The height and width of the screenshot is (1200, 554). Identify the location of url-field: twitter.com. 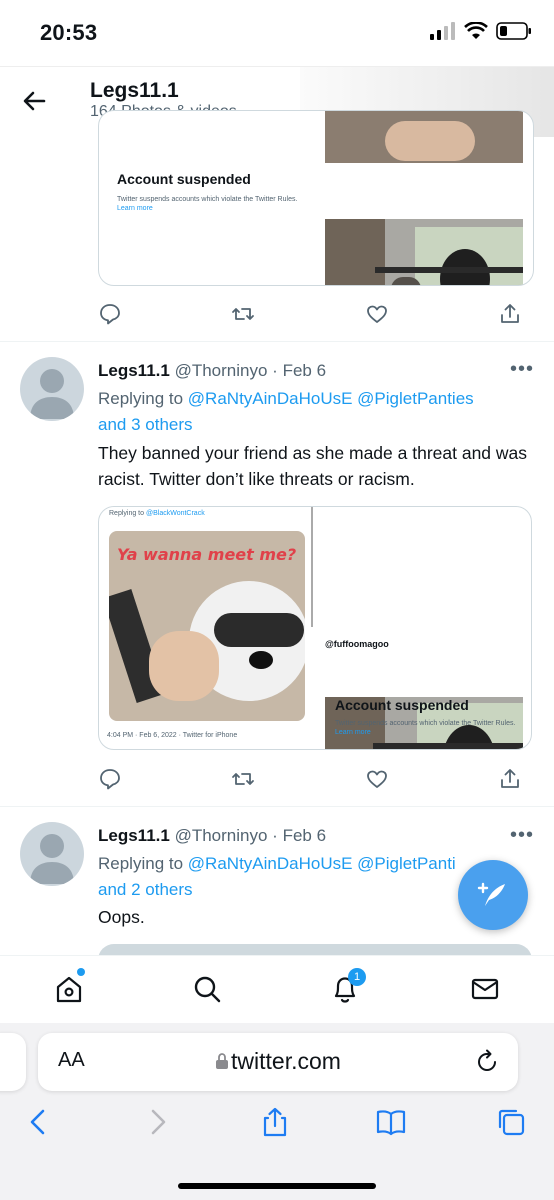
(278, 1061).